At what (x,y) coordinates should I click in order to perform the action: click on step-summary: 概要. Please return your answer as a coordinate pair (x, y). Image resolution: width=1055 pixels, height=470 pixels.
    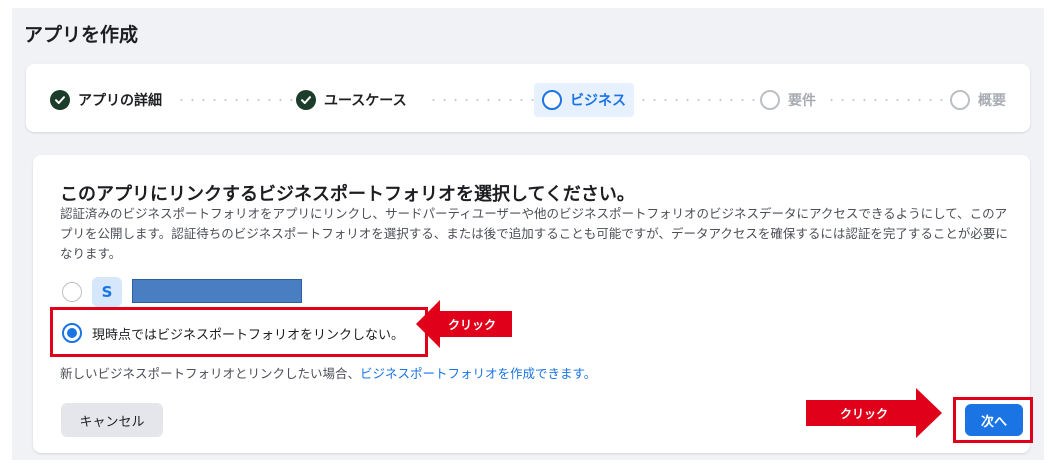
    Looking at the image, I should click on (978, 100).